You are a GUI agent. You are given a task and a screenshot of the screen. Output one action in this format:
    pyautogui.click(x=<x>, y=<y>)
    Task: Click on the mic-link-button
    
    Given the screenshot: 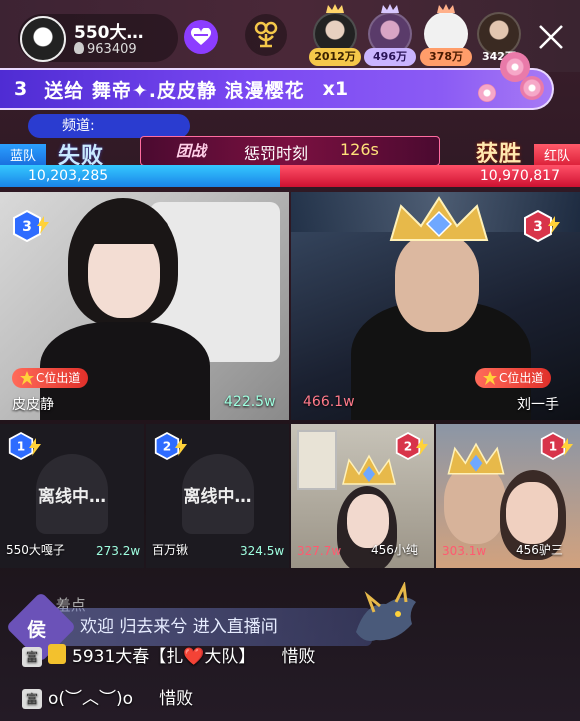 What is the action you would take?
    pyautogui.click(x=266, y=35)
    